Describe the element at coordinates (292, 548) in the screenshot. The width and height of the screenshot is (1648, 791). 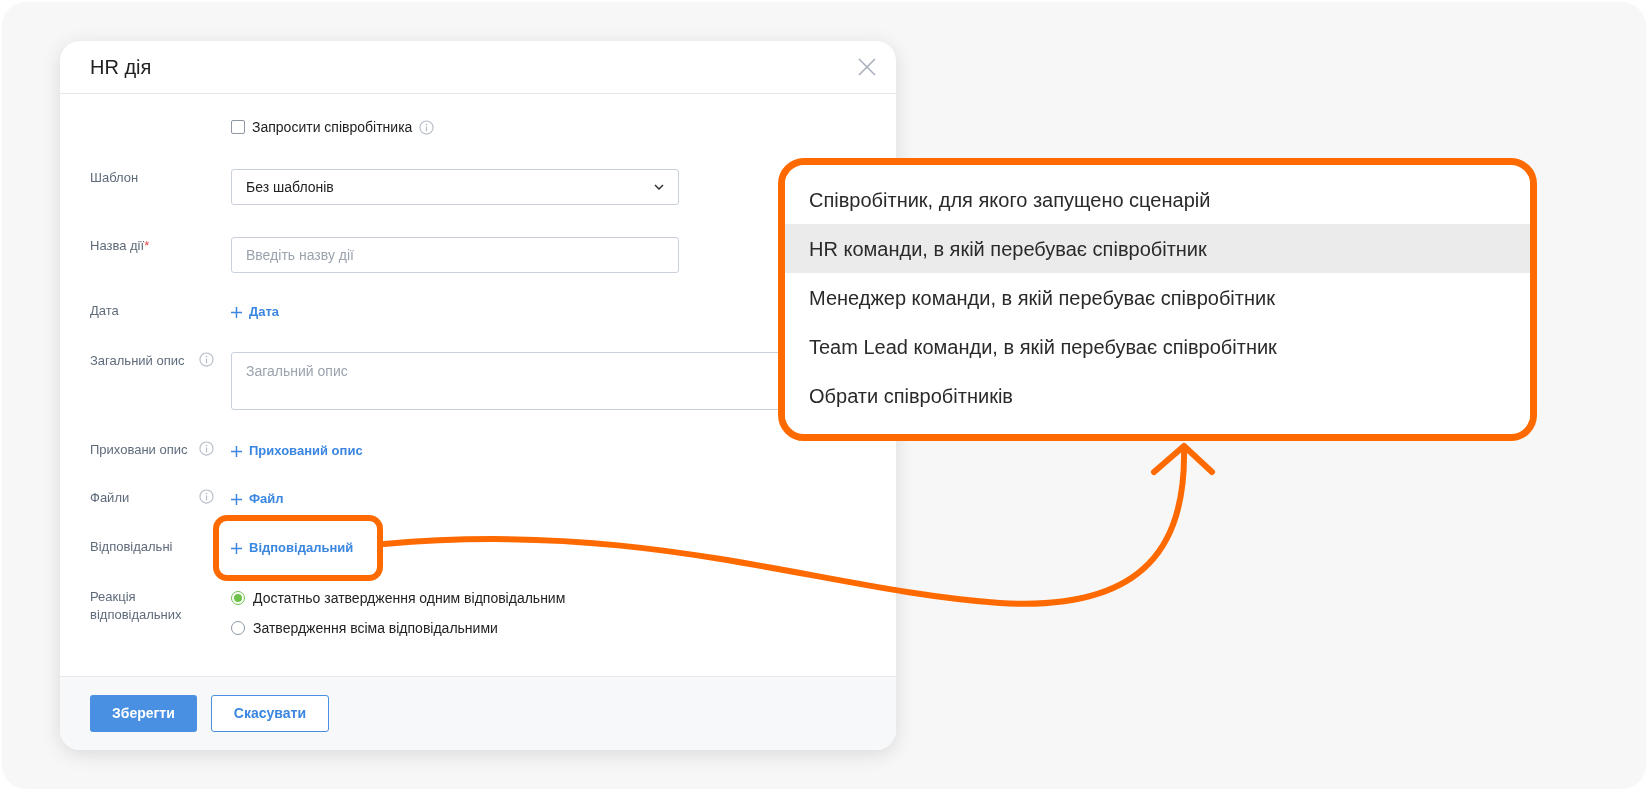
I see `add-link: Відповідальний` at that location.